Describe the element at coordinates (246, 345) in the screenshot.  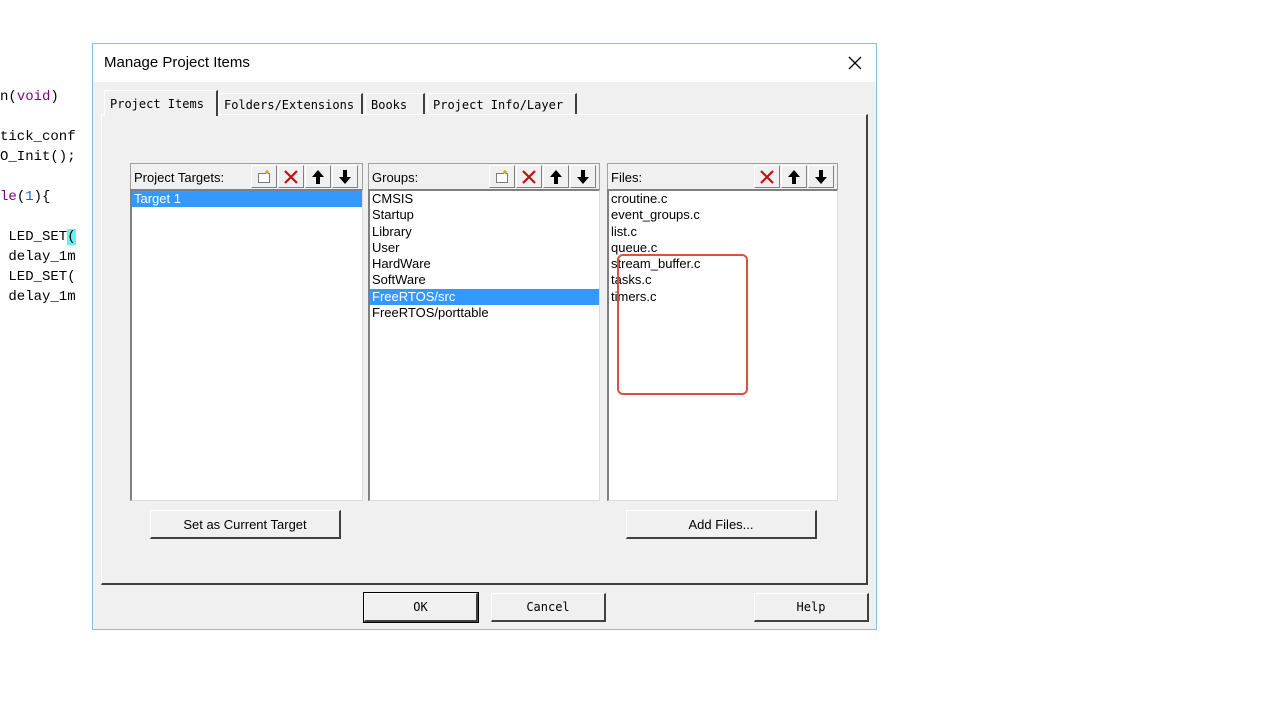
I see `targets-list: Target 1` at that location.